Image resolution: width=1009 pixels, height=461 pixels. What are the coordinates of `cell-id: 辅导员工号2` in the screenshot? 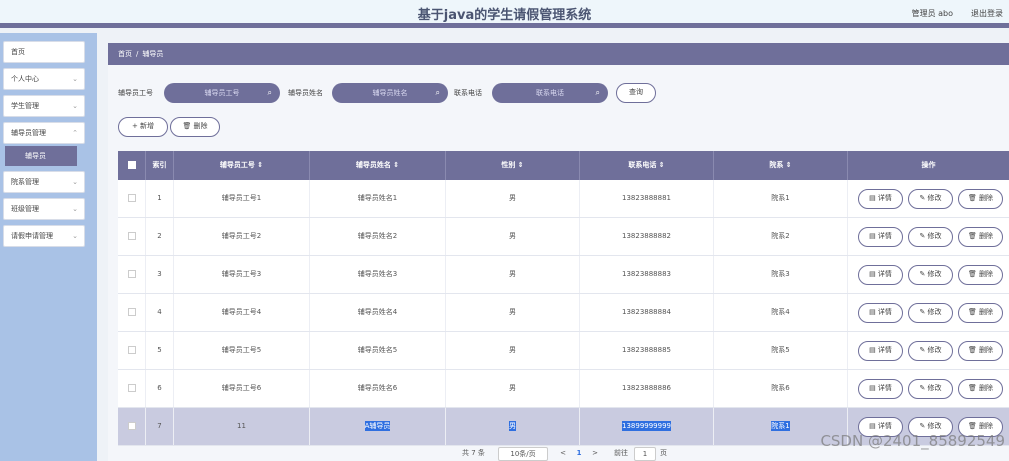 It's located at (242, 236).